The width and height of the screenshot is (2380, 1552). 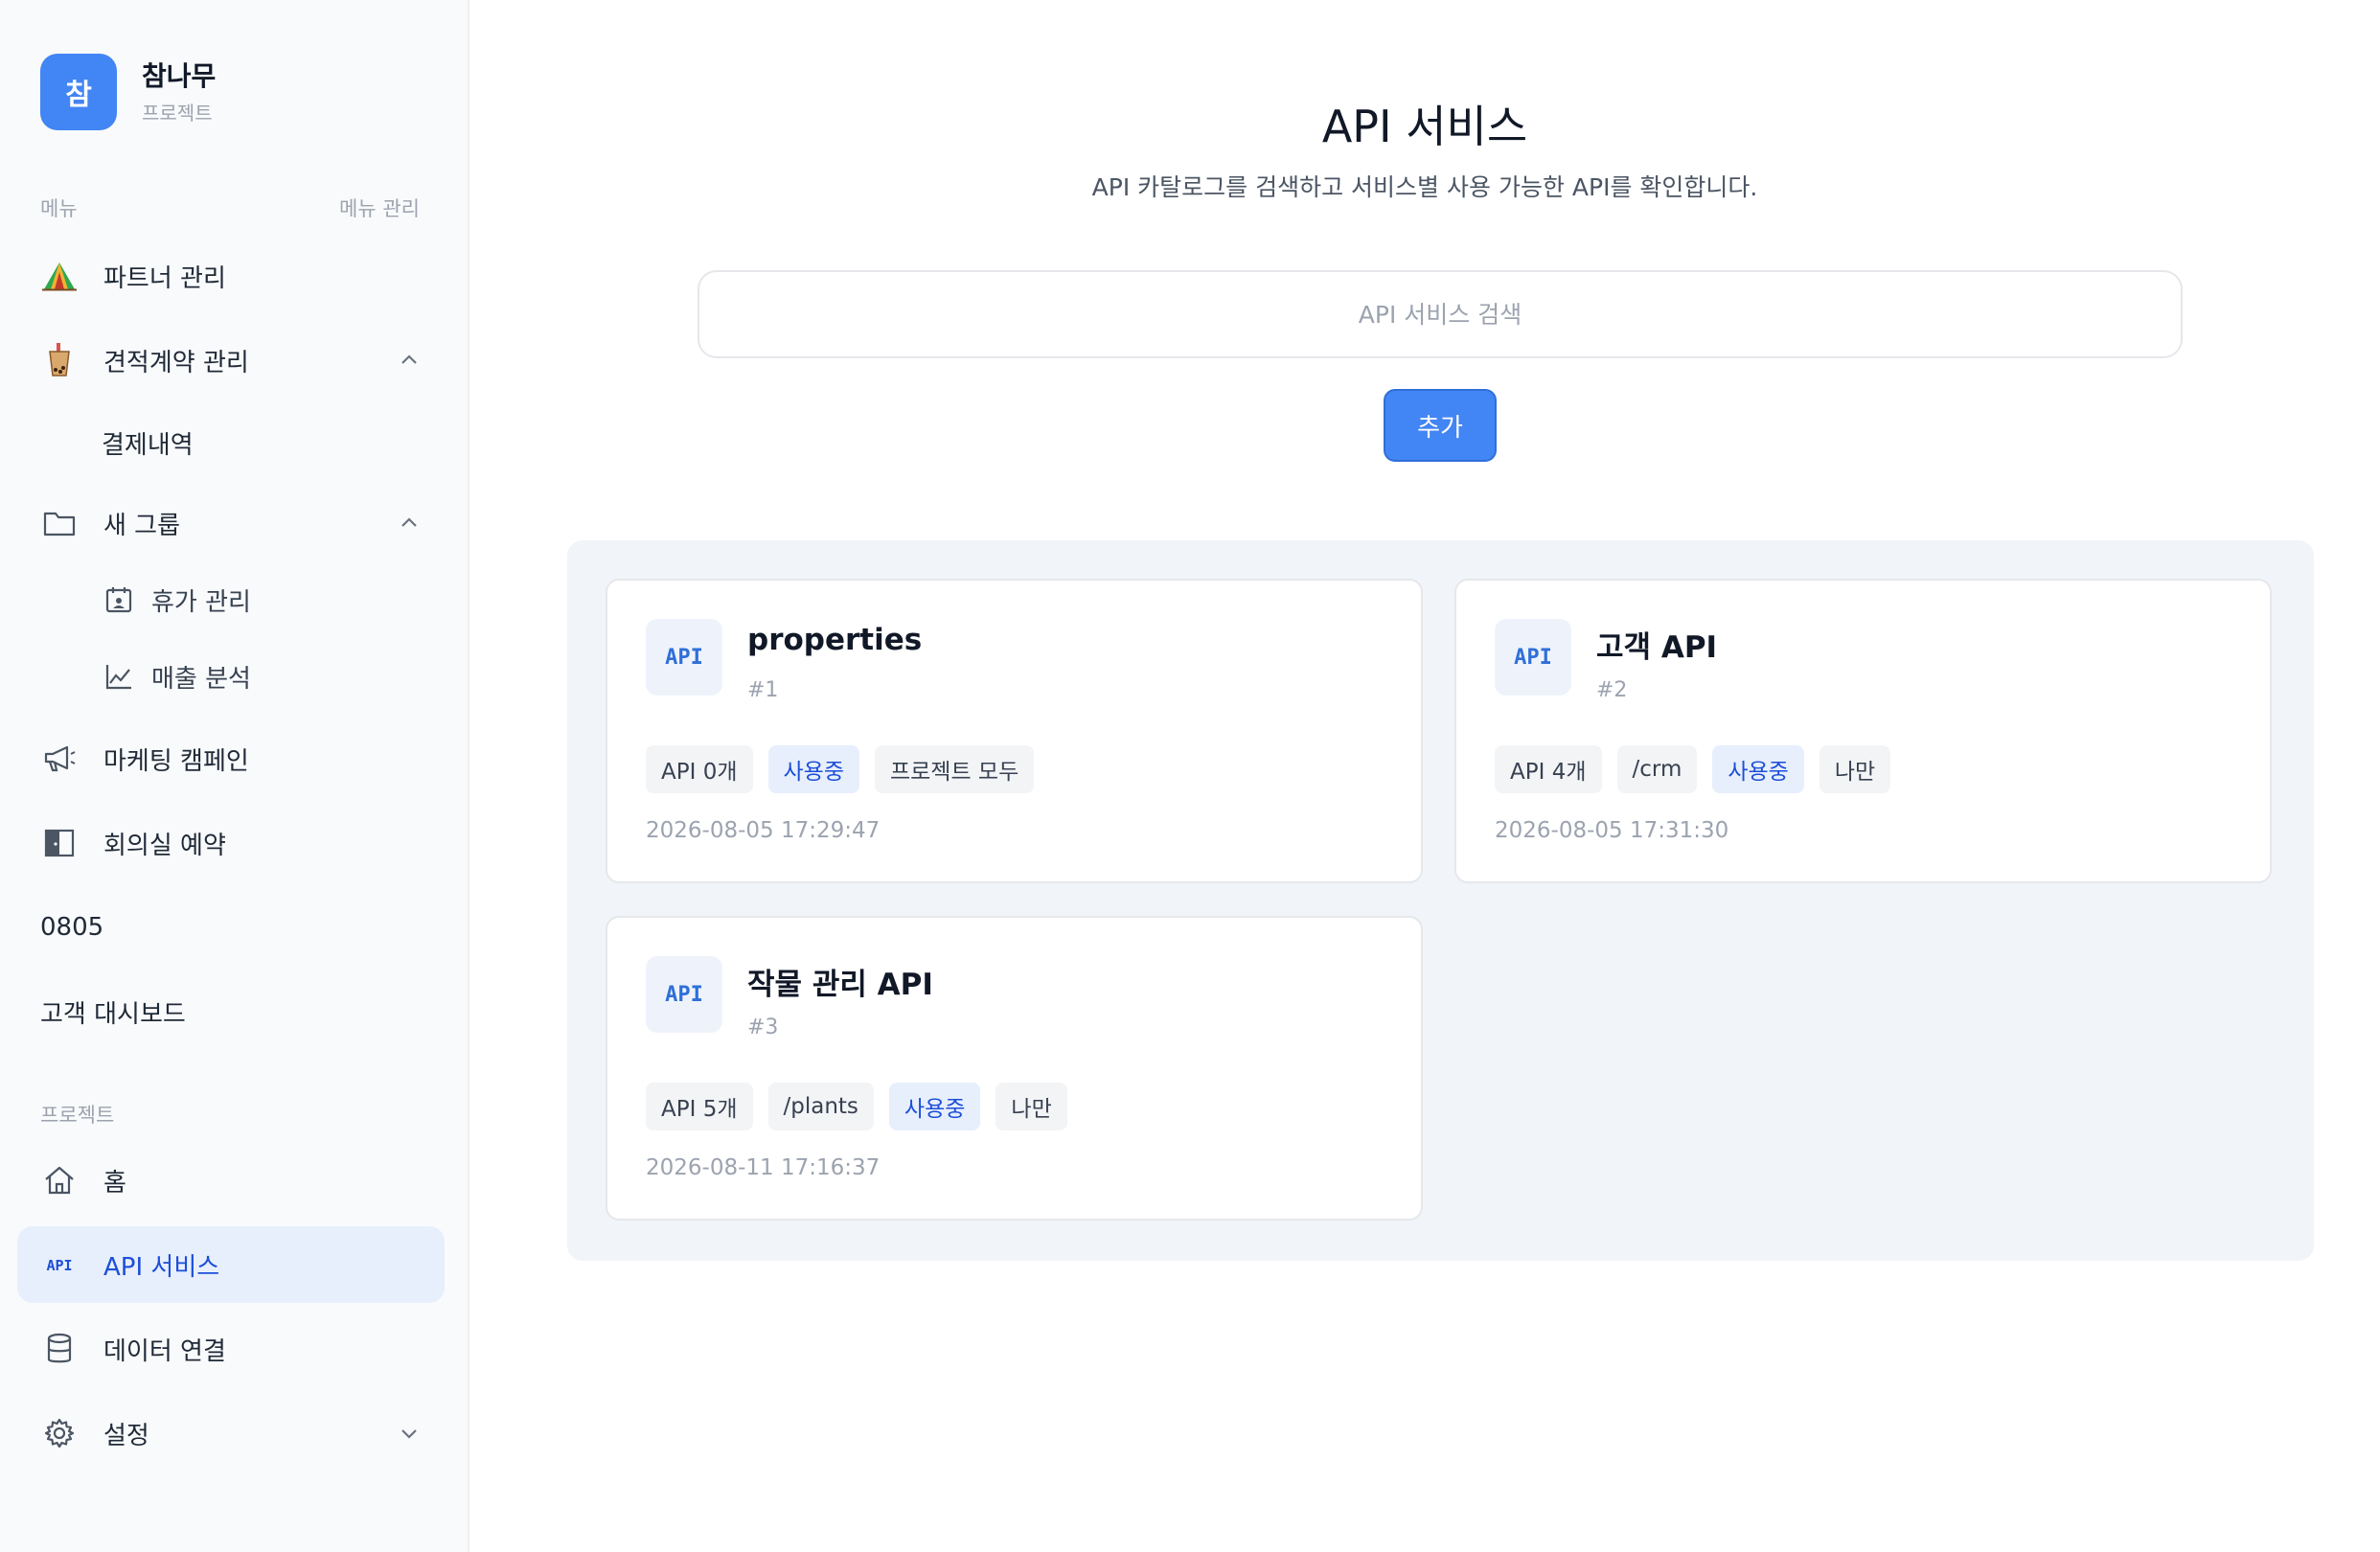 I want to click on sidebar-item-quote-contract: 견적계약 관리, so click(x=231, y=360).